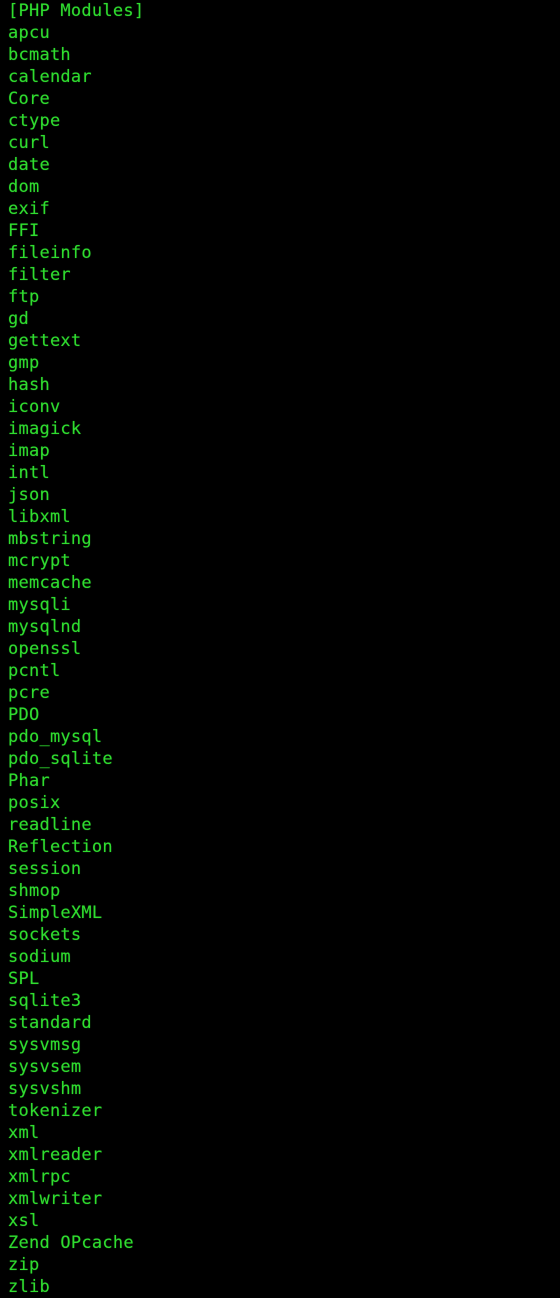 This screenshot has width=560, height=1298. I want to click on php-module-line: pdo_sqlite, so click(60, 759).